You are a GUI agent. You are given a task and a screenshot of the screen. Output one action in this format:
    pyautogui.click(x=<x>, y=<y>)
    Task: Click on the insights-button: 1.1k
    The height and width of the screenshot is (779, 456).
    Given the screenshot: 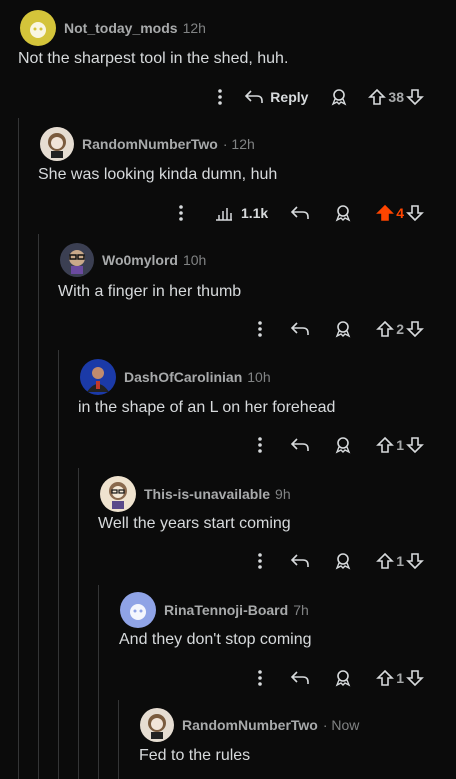 What is the action you would take?
    pyautogui.click(x=242, y=213)
    